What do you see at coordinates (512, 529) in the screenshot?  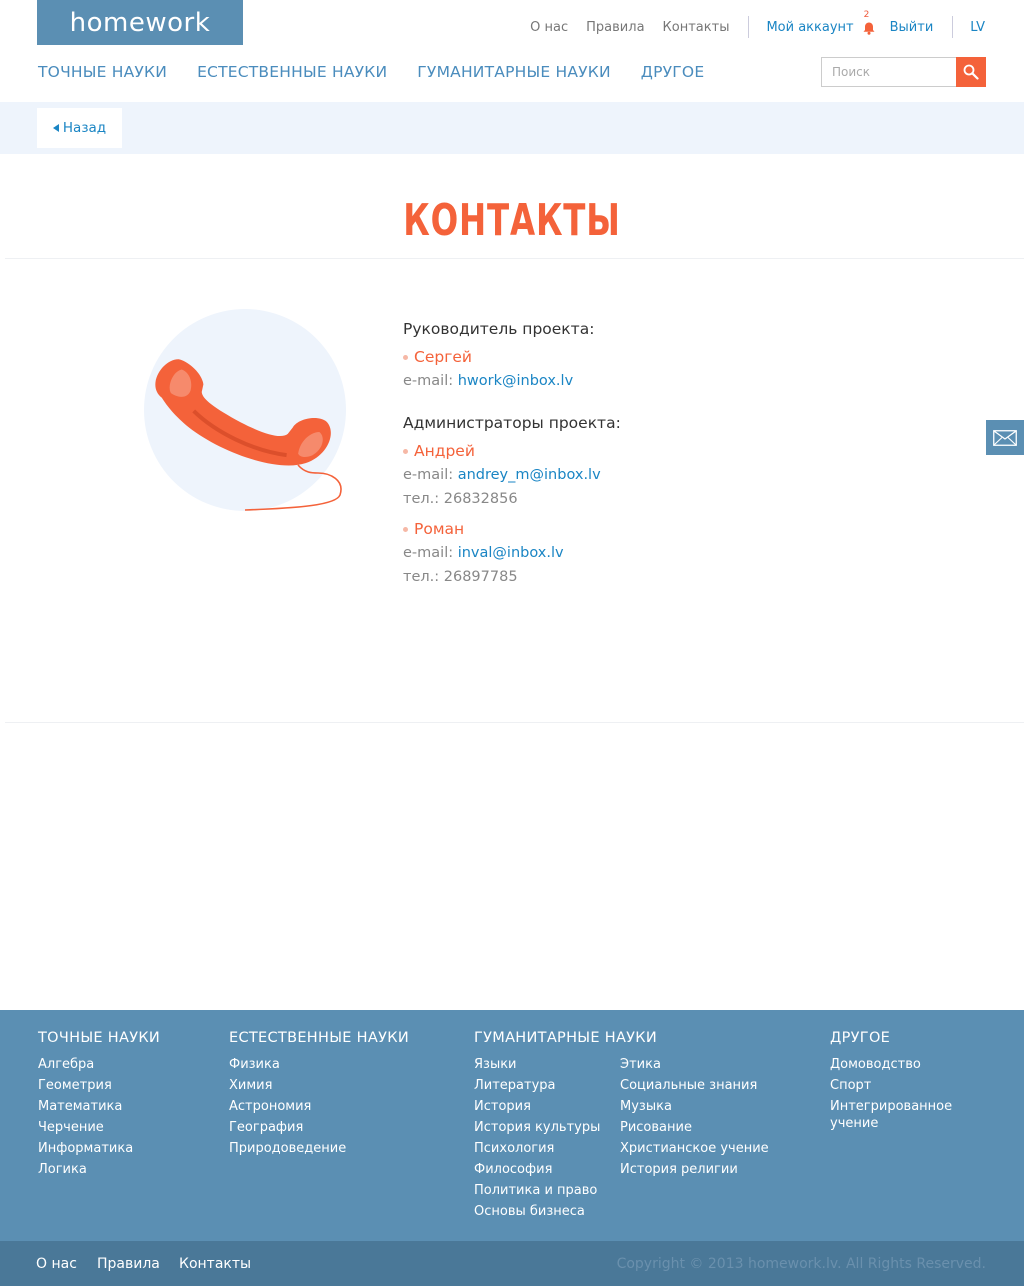 I see `admin-name: Роман` at bounding box center [512, 529].